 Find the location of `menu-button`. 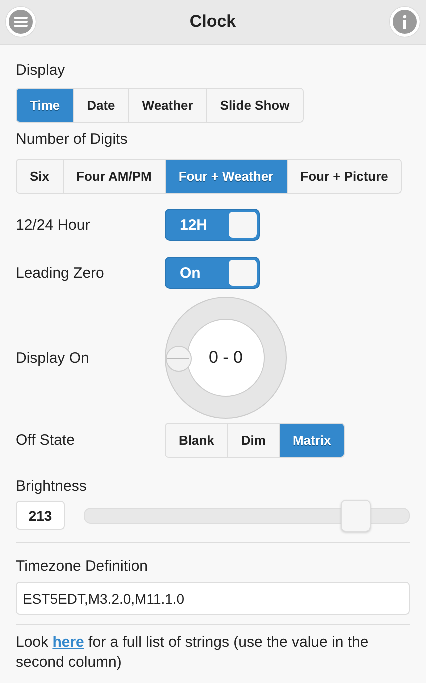

menu-button is located at coordinates (21, 22).